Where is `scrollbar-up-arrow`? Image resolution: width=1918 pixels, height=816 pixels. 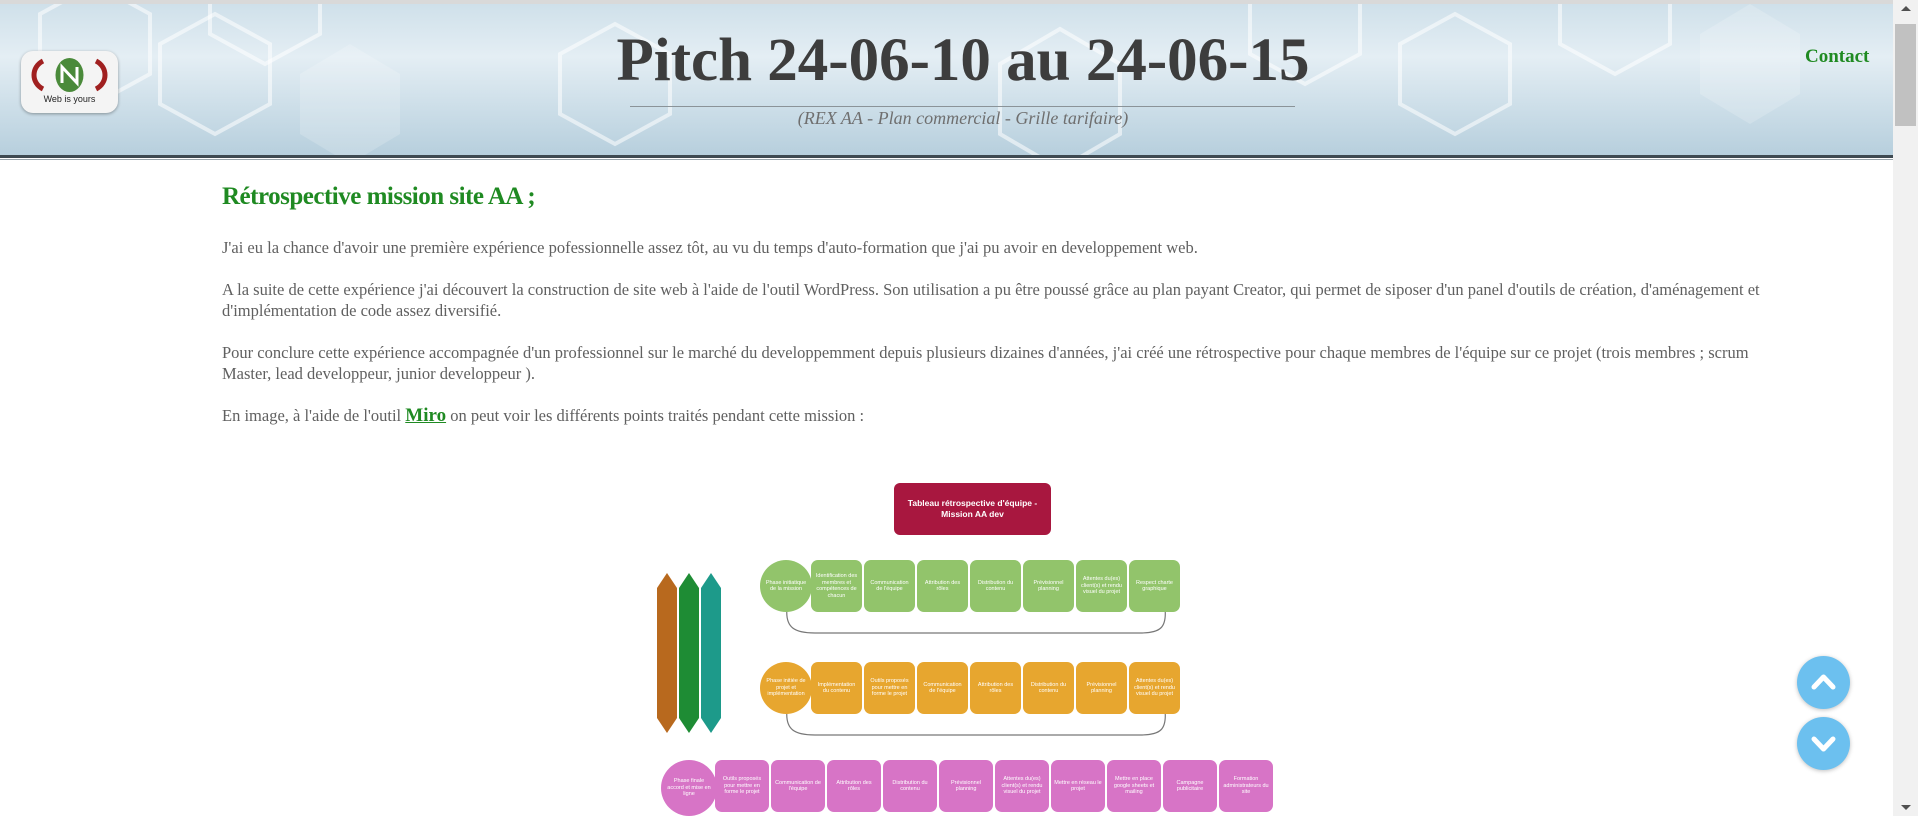 scrollbar-up-arrow is located at coordinates (1905, 8).